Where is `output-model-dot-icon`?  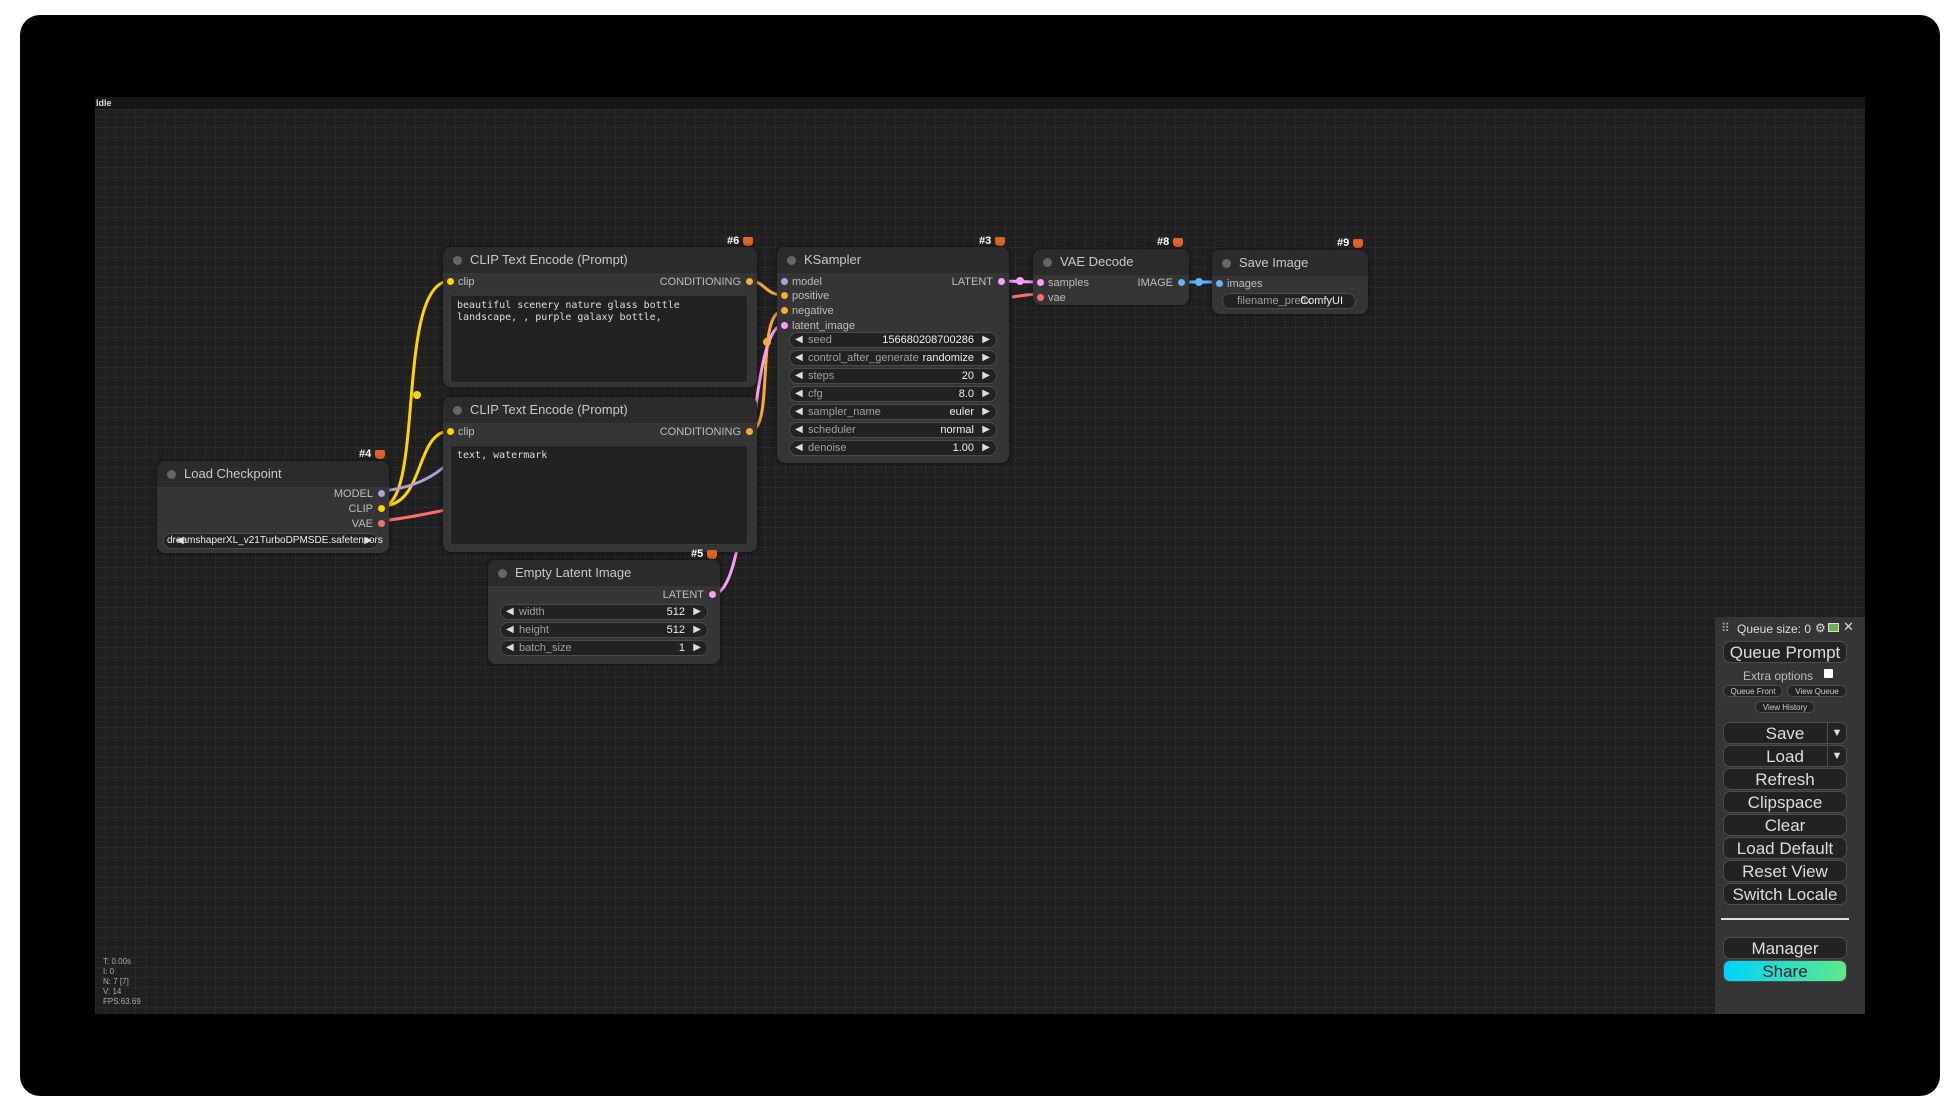
output-model-dot-icon is located at coordinates (381, 493).